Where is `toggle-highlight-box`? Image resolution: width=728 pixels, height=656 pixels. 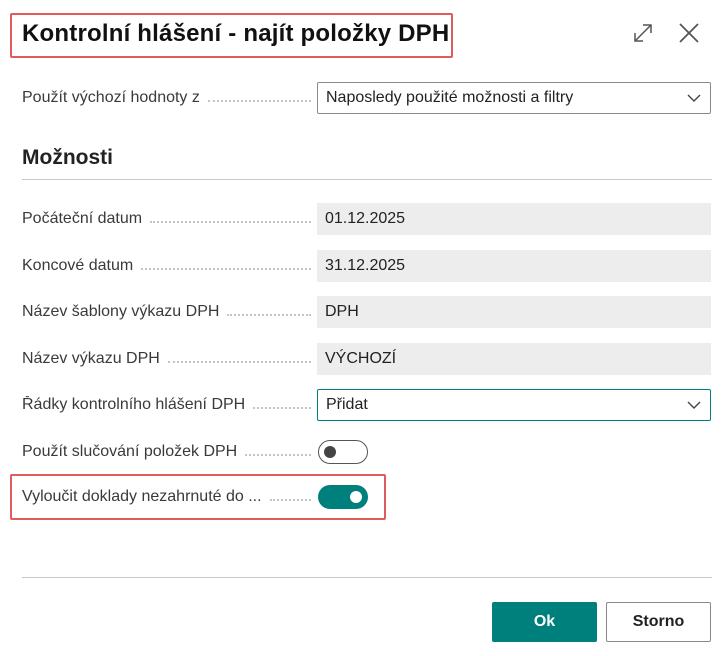 toggle-highlight-box is located at coordinates (198, 497).